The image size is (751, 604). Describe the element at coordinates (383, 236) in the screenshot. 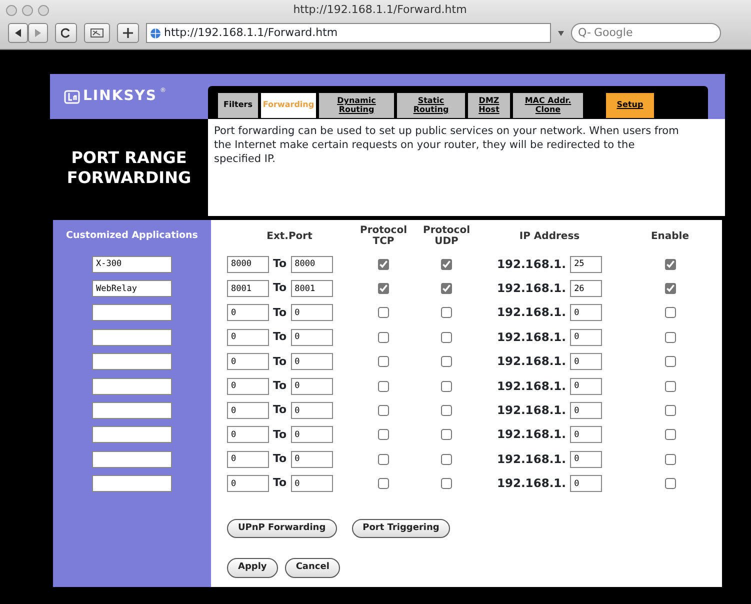

I see `column-header: Protocol TCP` at that location.